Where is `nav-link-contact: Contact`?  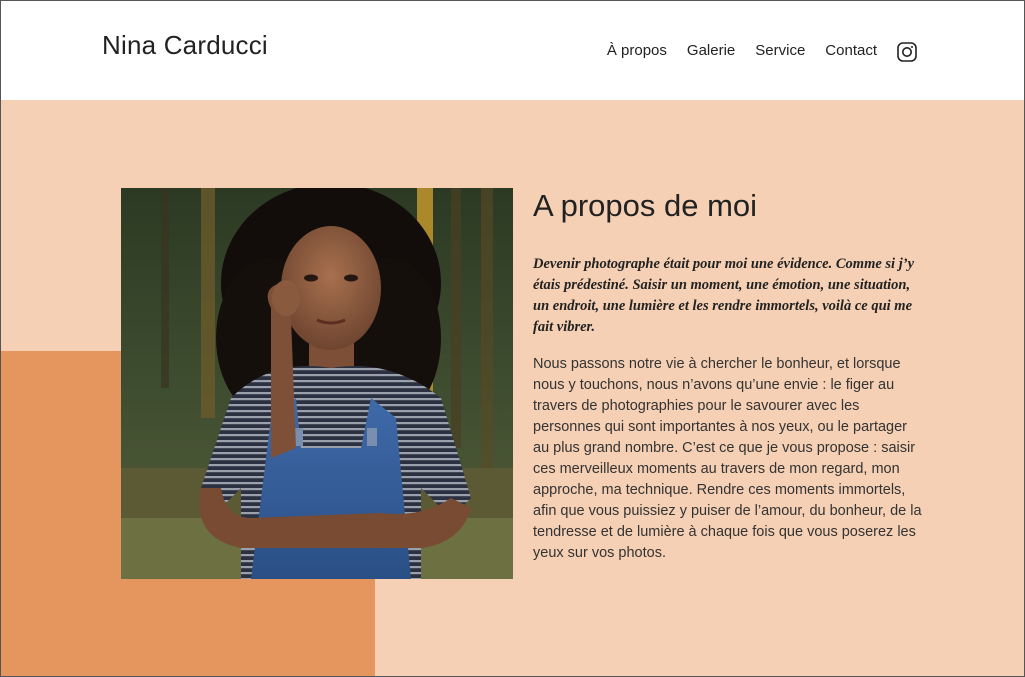 nav-link-contact: Contact is located at coordinates (851, 51).